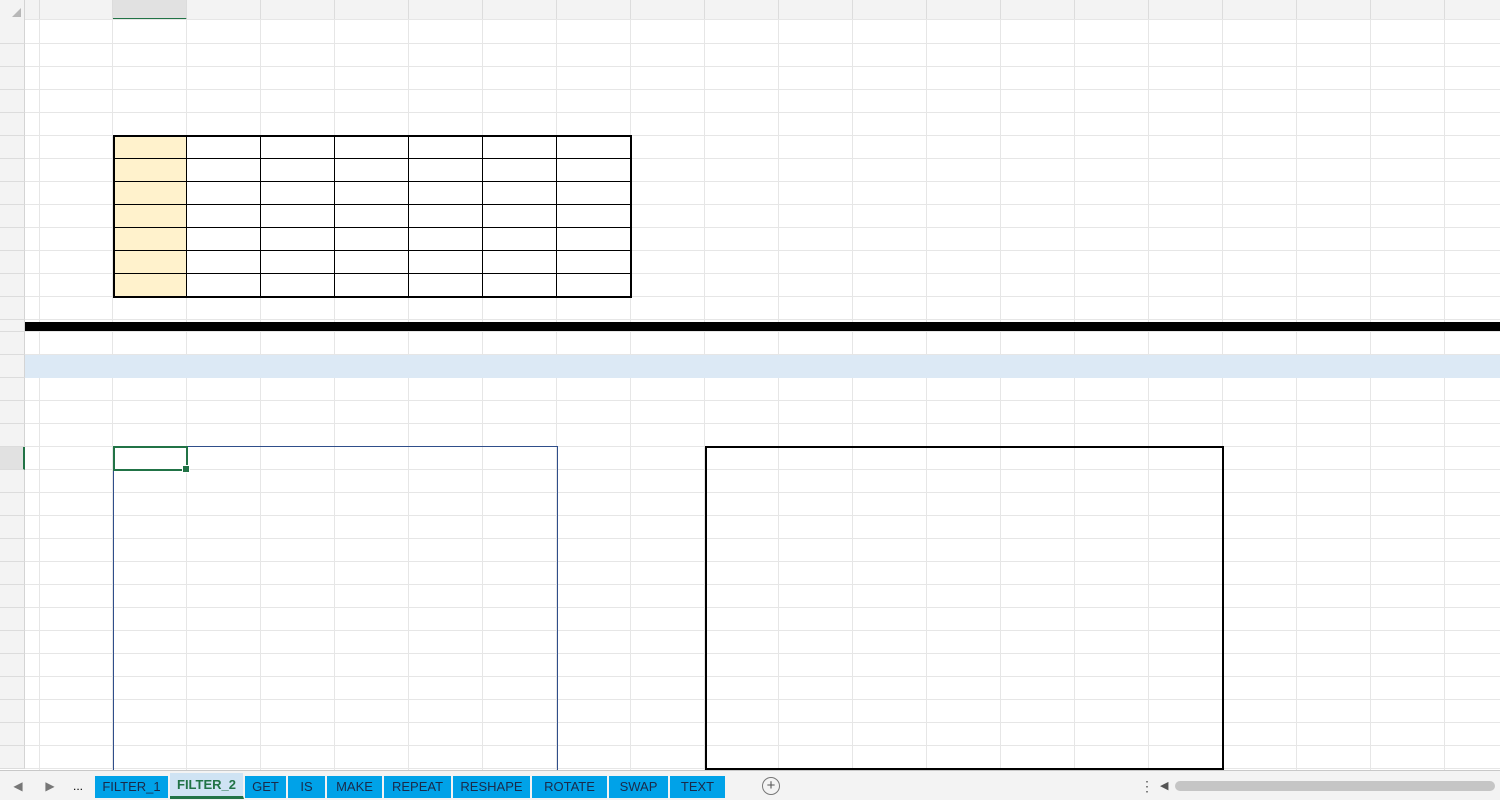 The width and height of the screenshot is (1500, 800). I want to click on column-header-e, so click(298, 10).